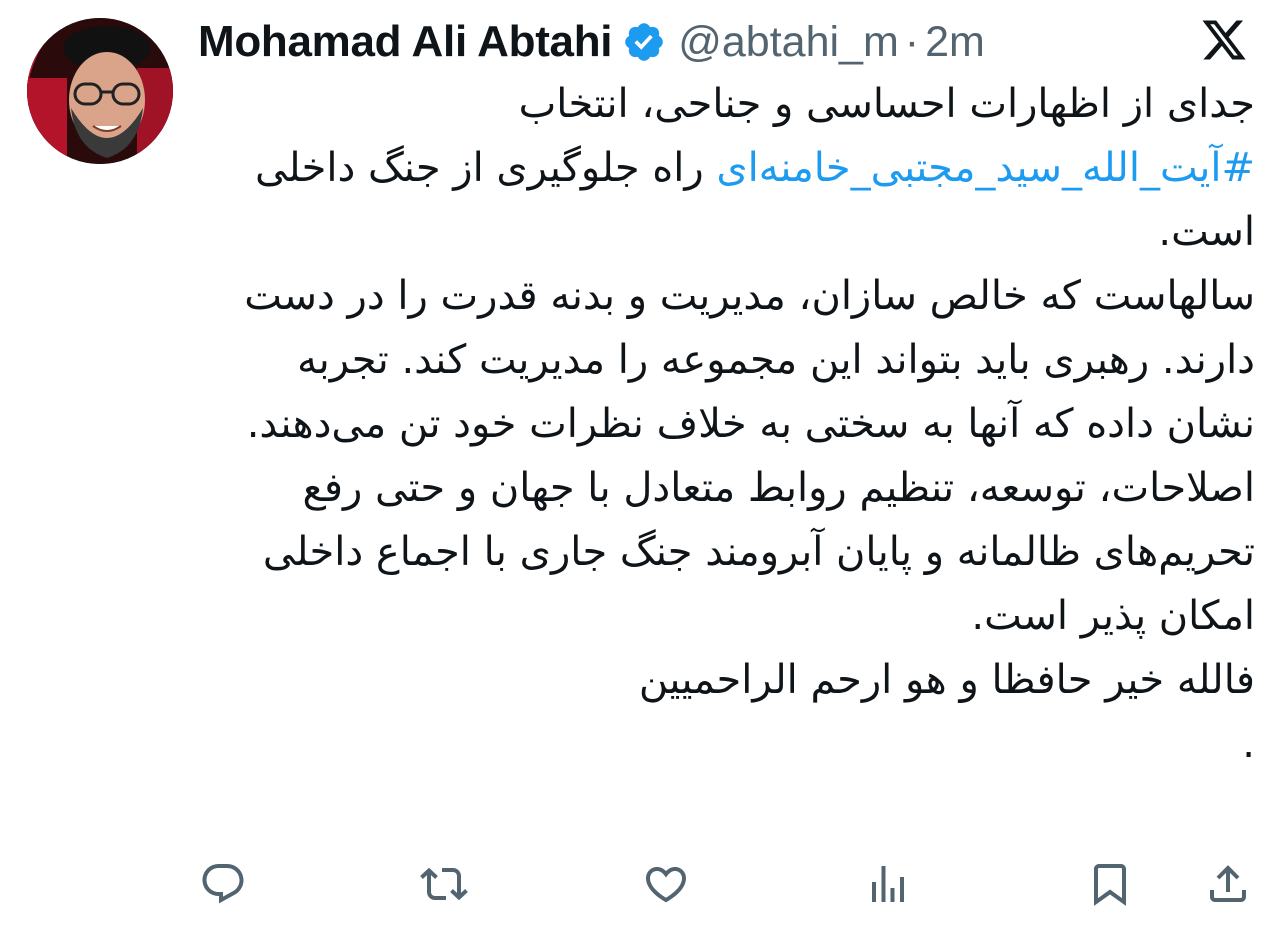 This screenshot has width=1280, height=947. I want to click on reply-button, so click(223, 884).